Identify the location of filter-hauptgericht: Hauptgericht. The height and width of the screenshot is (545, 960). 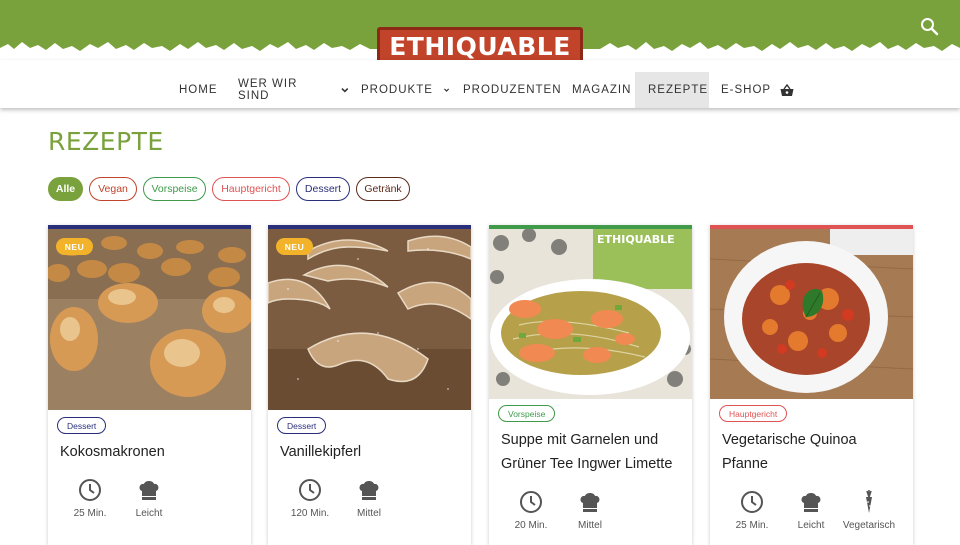
(251, 189).